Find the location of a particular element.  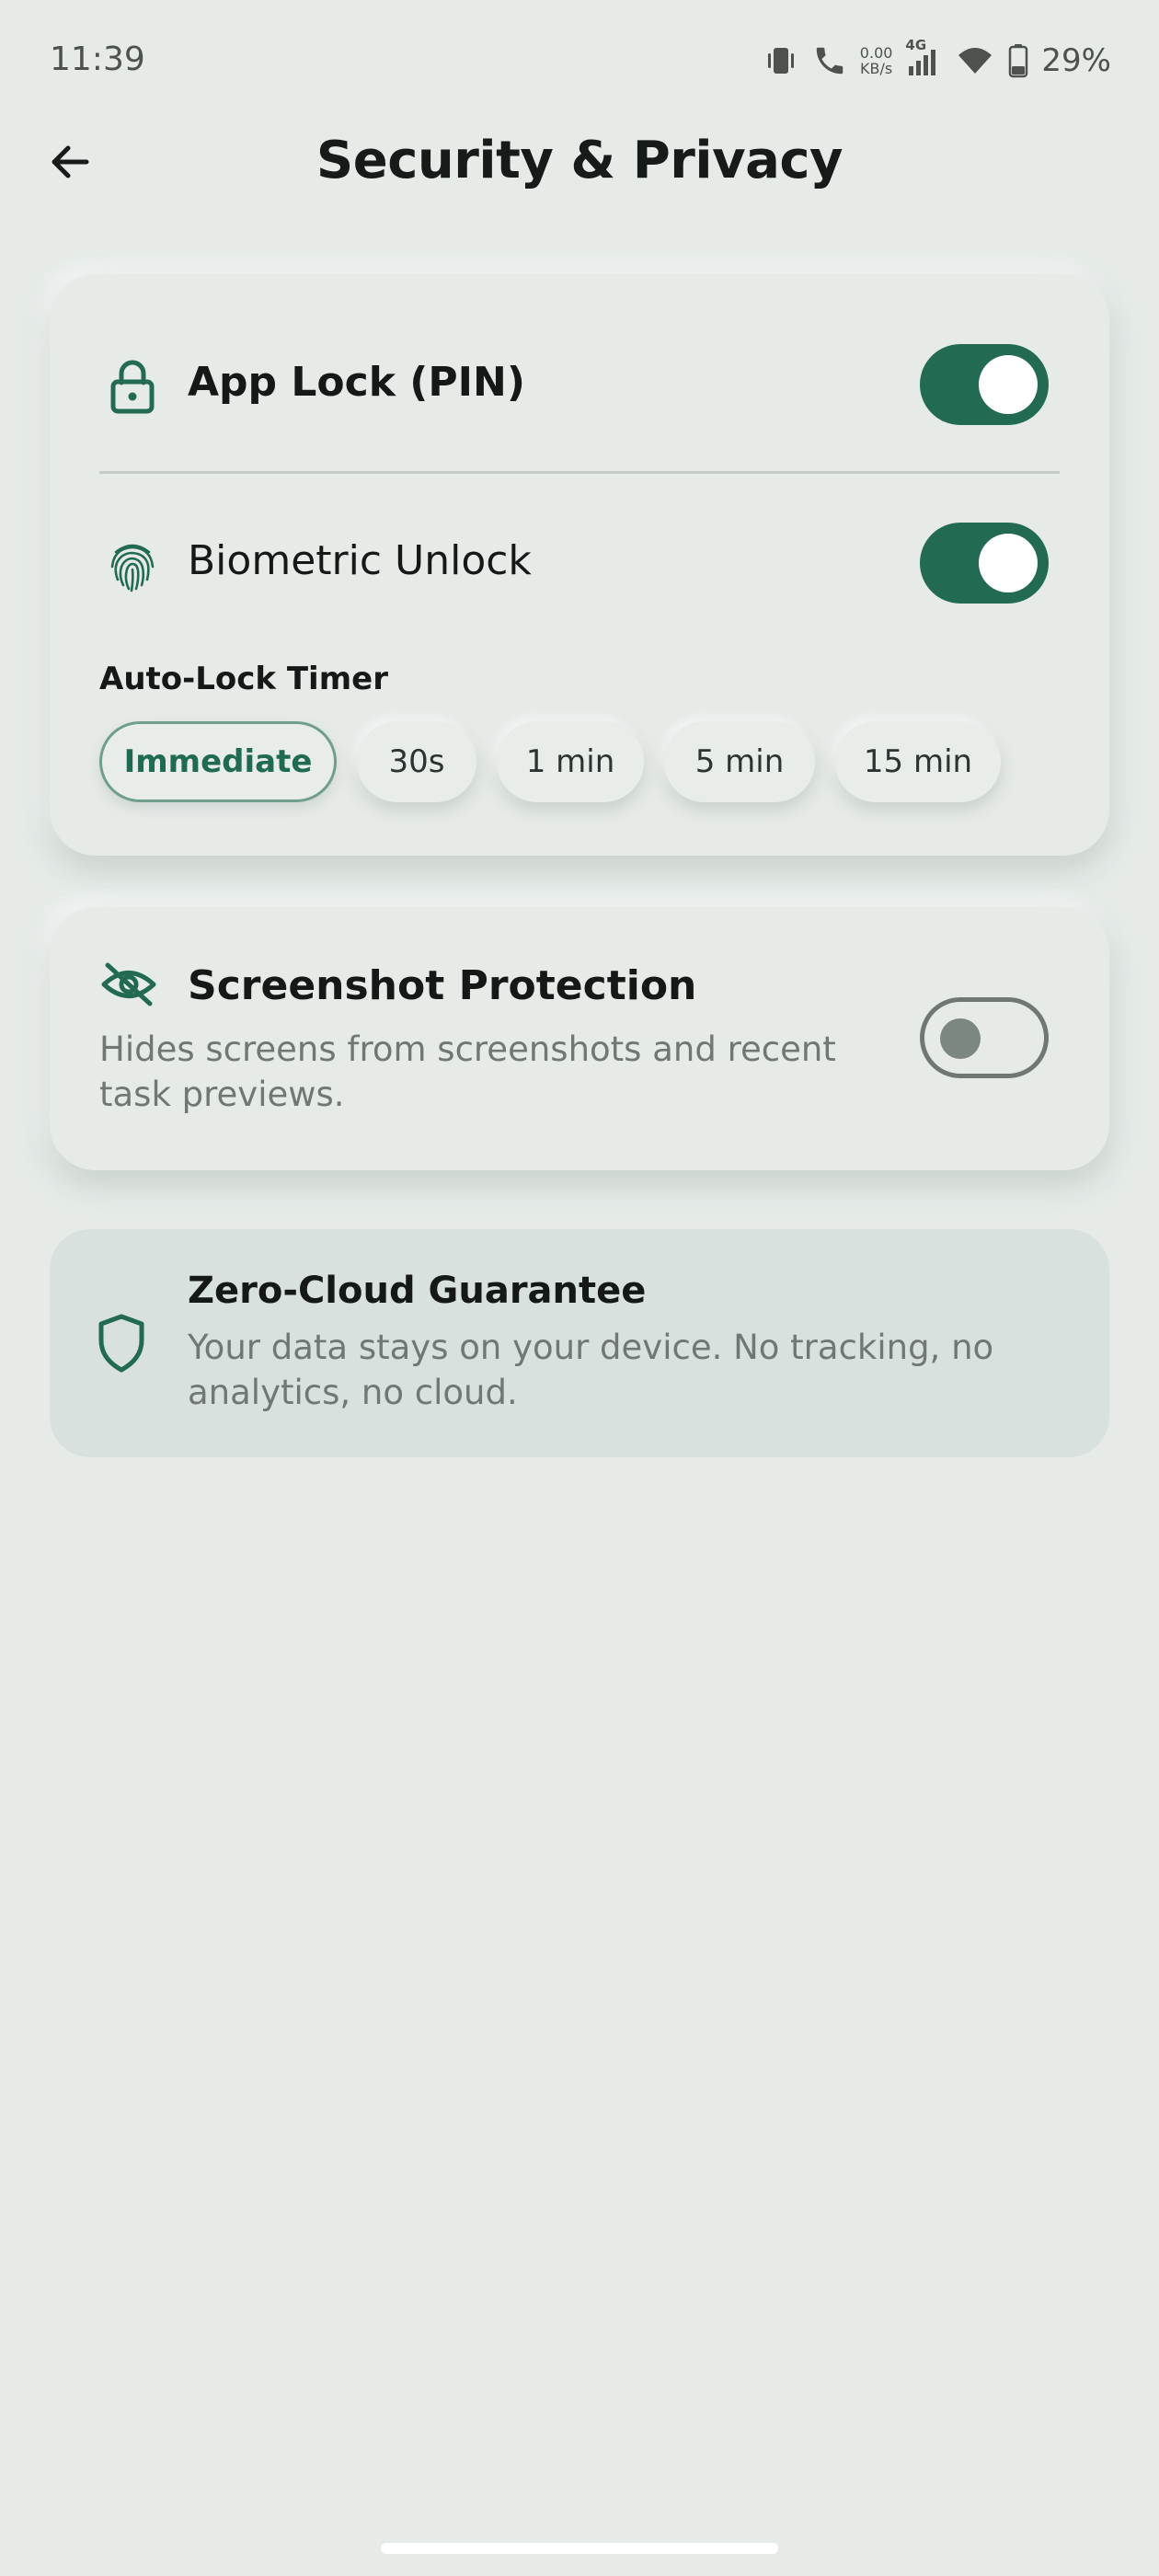

auto-lock-timer-label: Auto-Lock Timer is located at coordinates (243, 679).